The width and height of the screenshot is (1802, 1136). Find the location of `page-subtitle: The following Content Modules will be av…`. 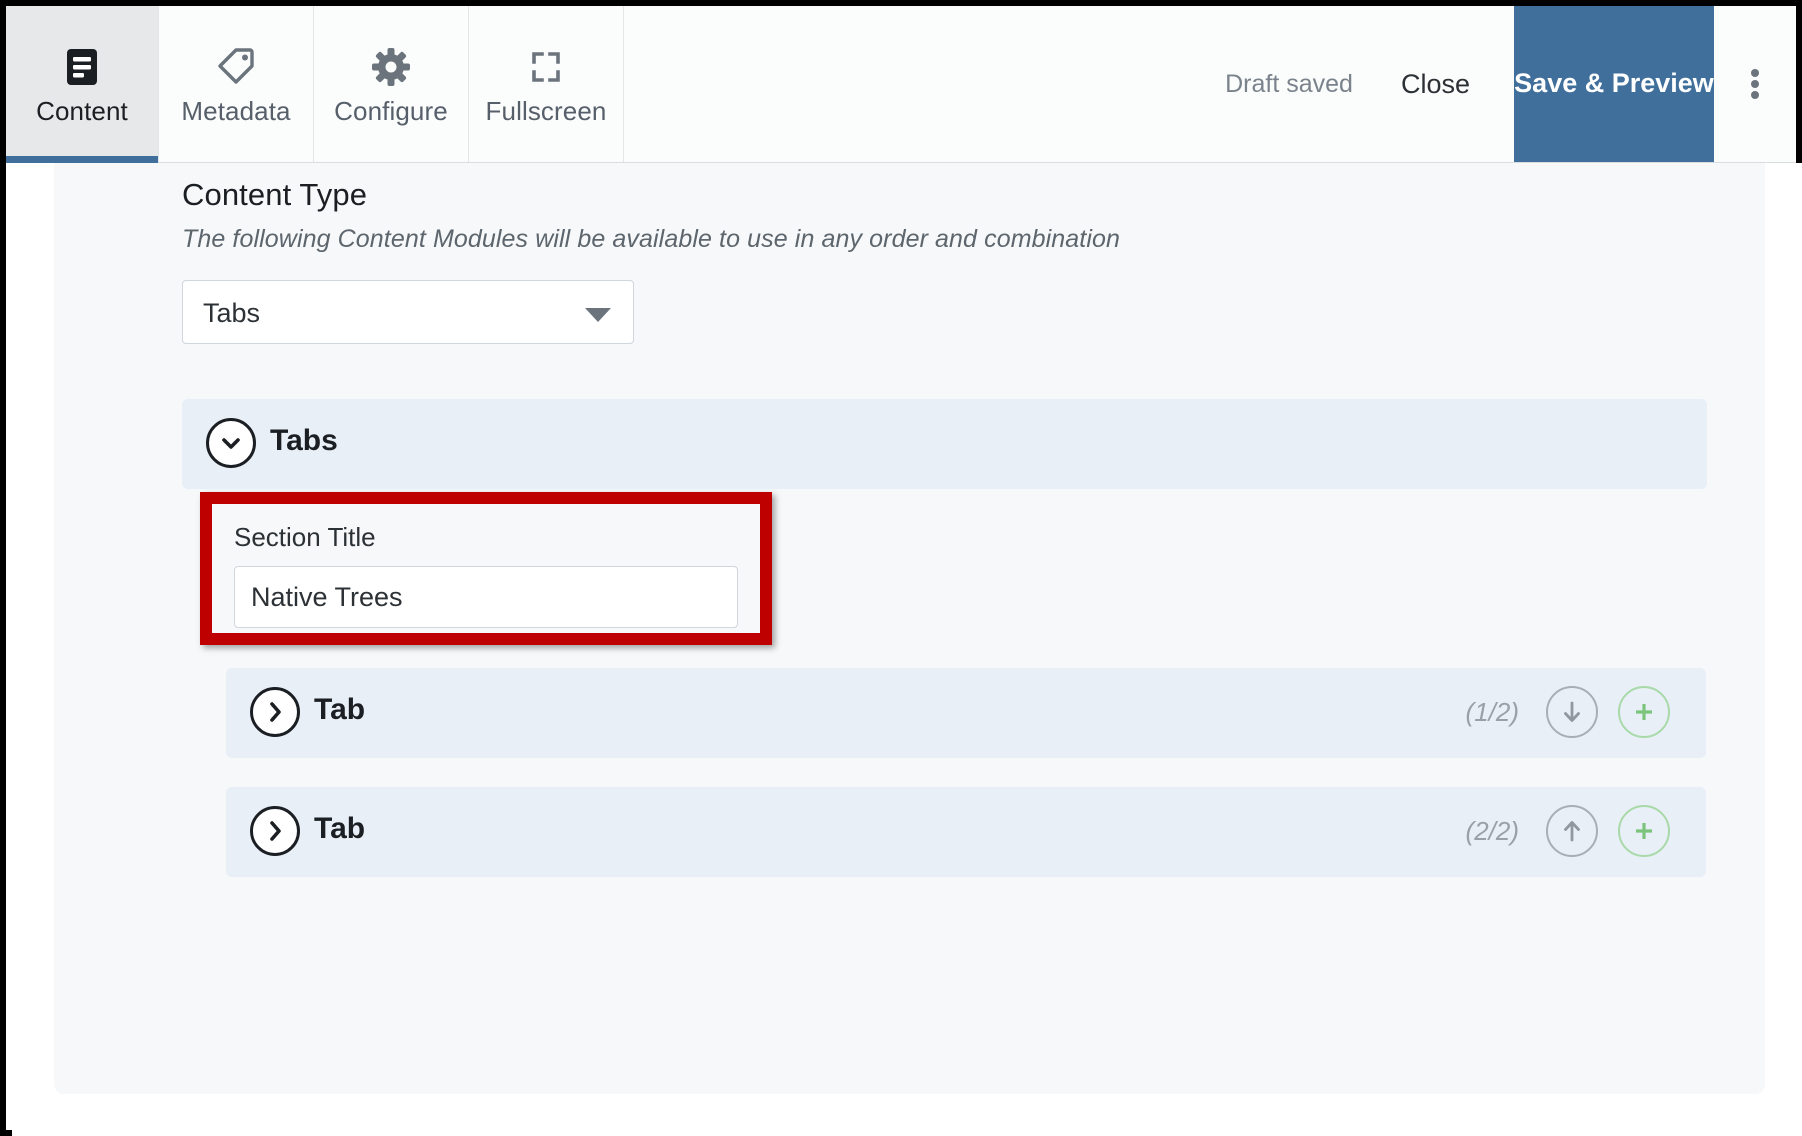

page-subtitle: The following Content Modules will be av… is located at coordinates (651, 239).